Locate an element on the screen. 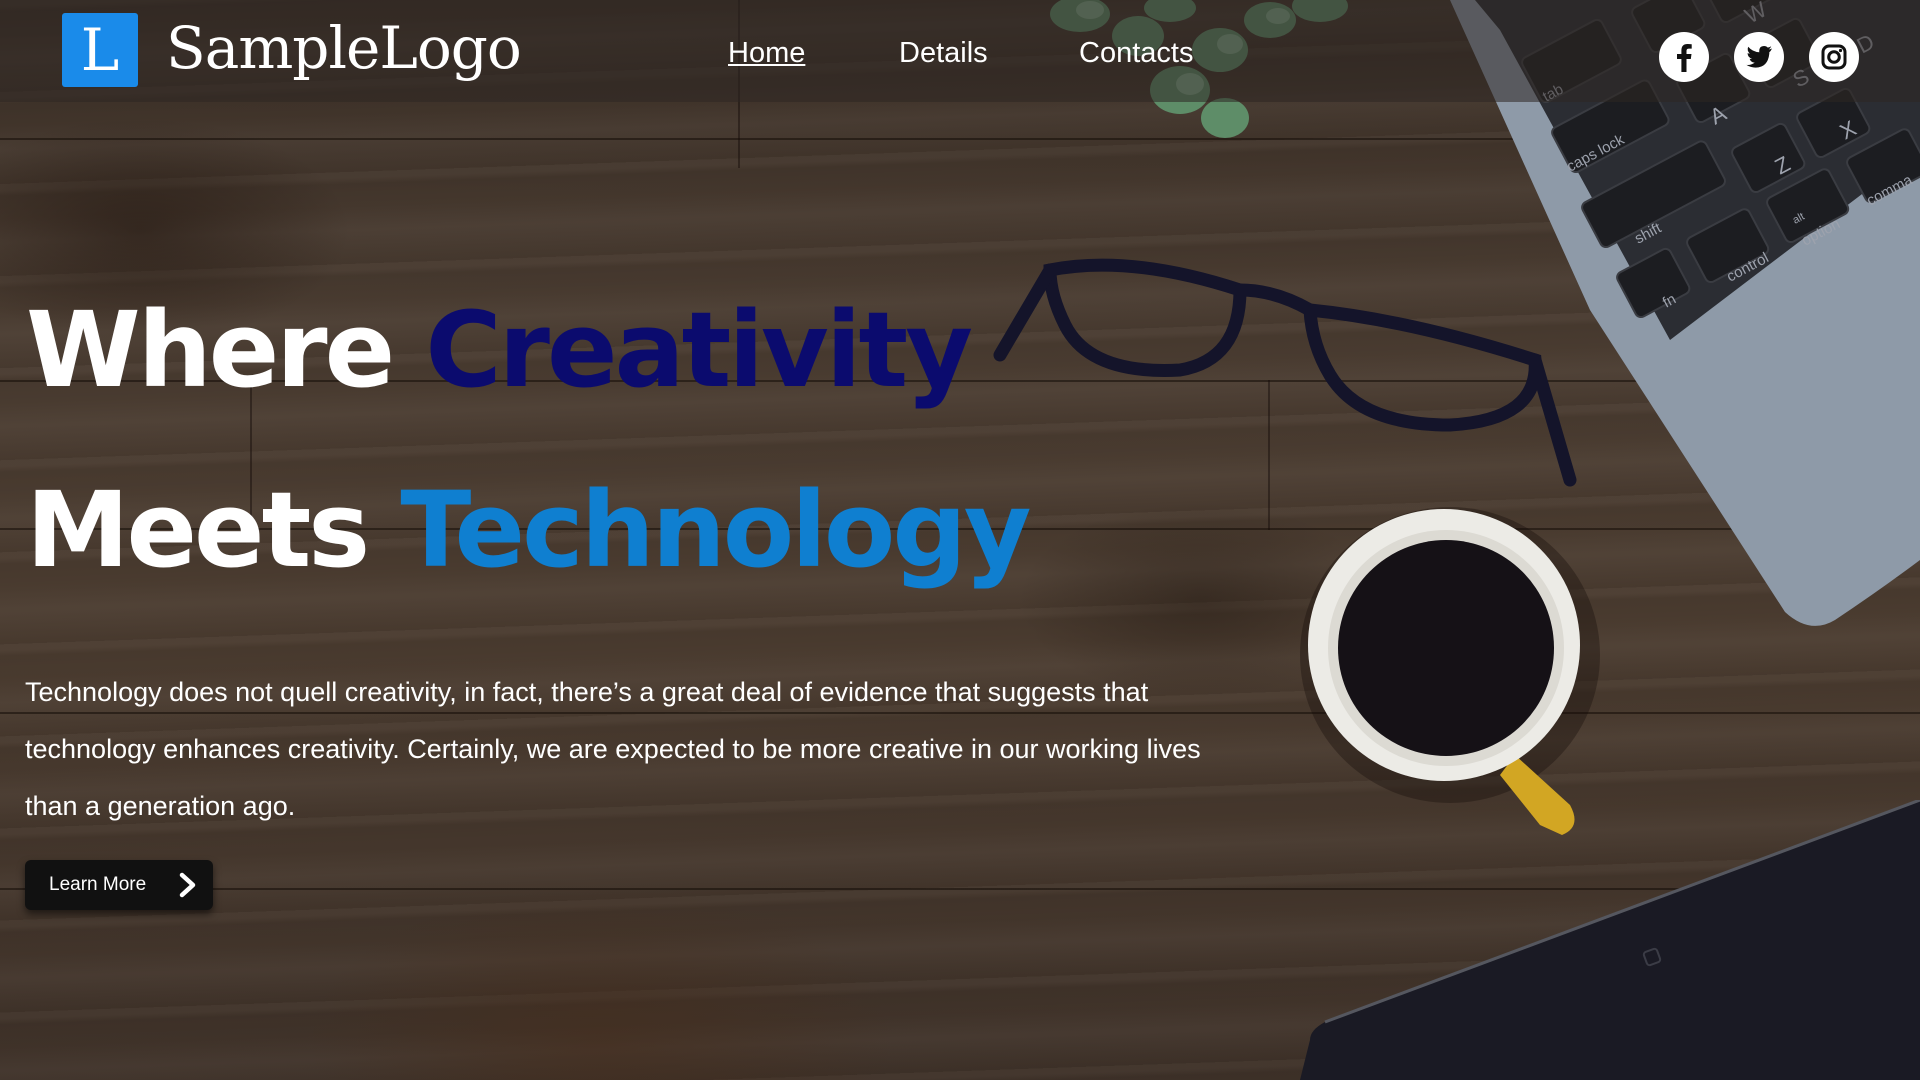 The width and height of the screenshot is (1920, 1080). hero-word-where: Where is located at coordinates (210, 350).